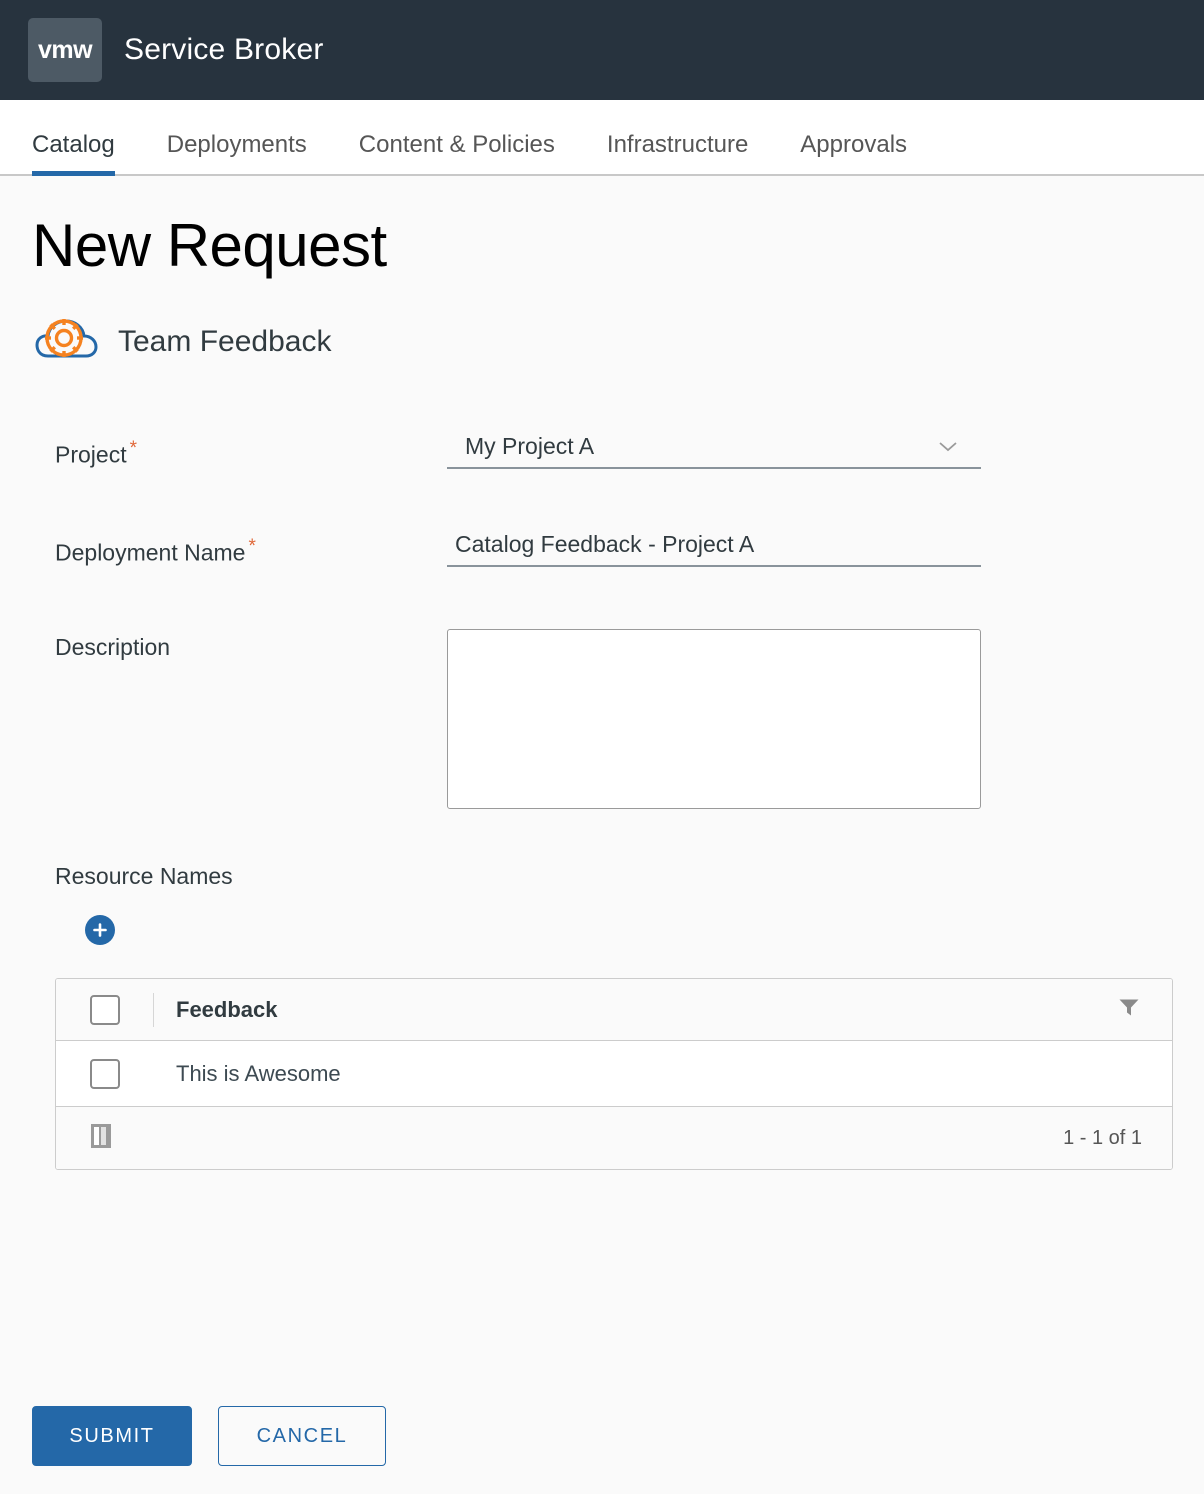 The image size is (1204, 1494). I want to click on resource-names-section: Resource Names, so click(602, 904).